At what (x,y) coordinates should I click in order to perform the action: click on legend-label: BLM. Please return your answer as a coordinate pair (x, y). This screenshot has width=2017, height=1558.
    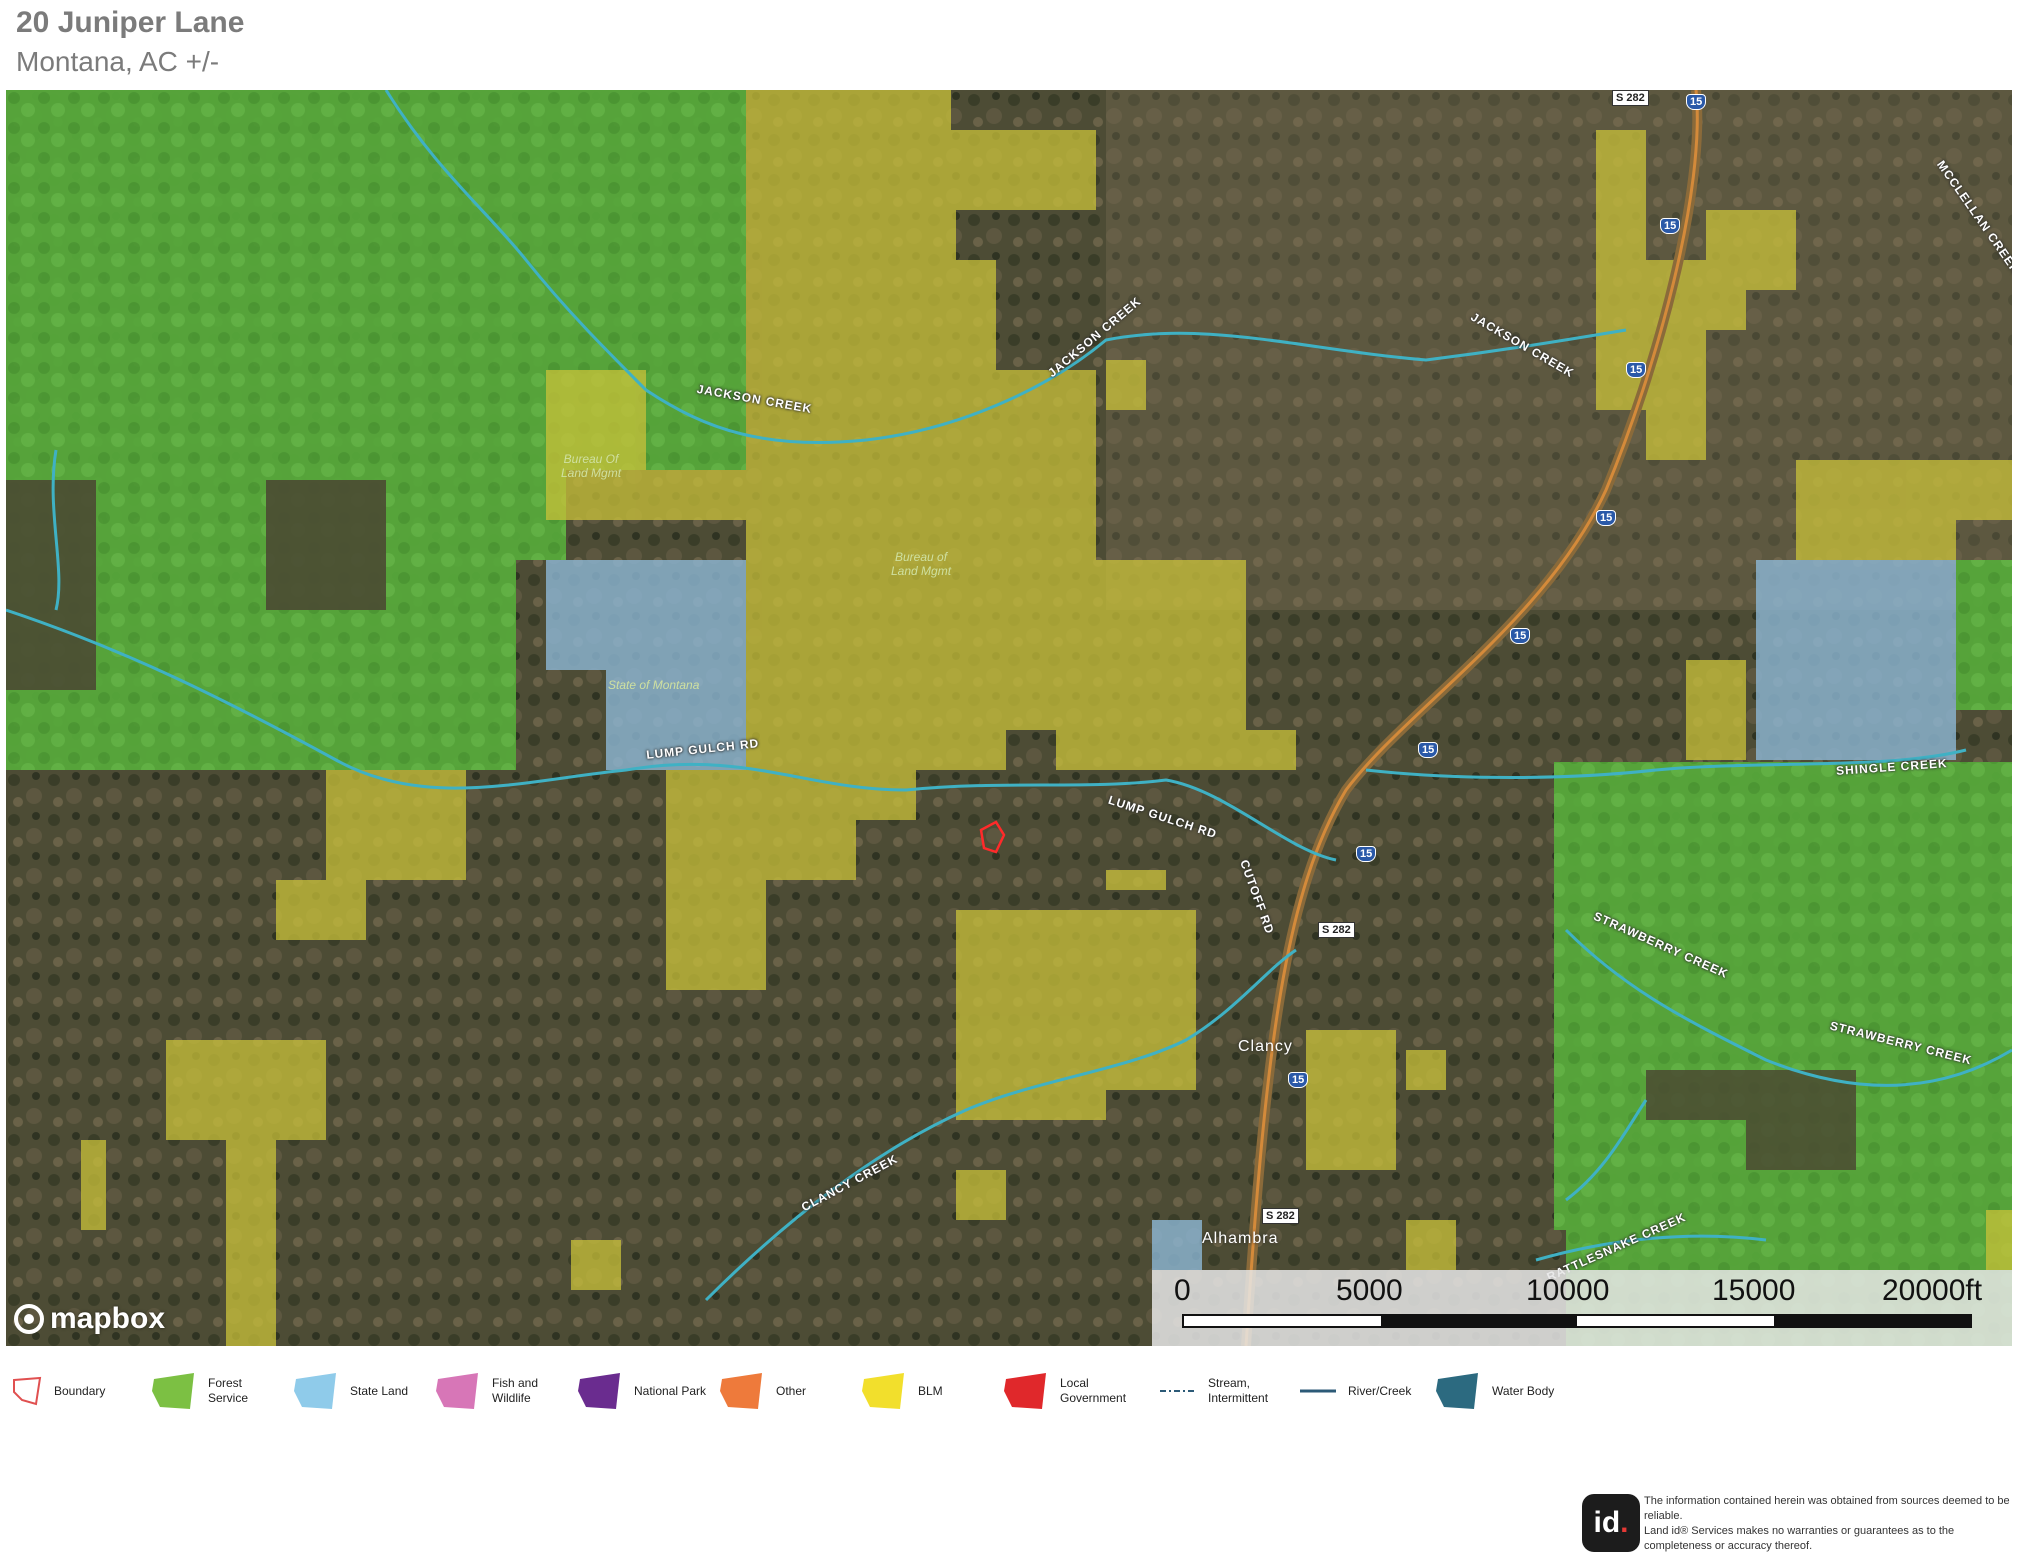
    Looking at the image, I should click on (930, 1390).